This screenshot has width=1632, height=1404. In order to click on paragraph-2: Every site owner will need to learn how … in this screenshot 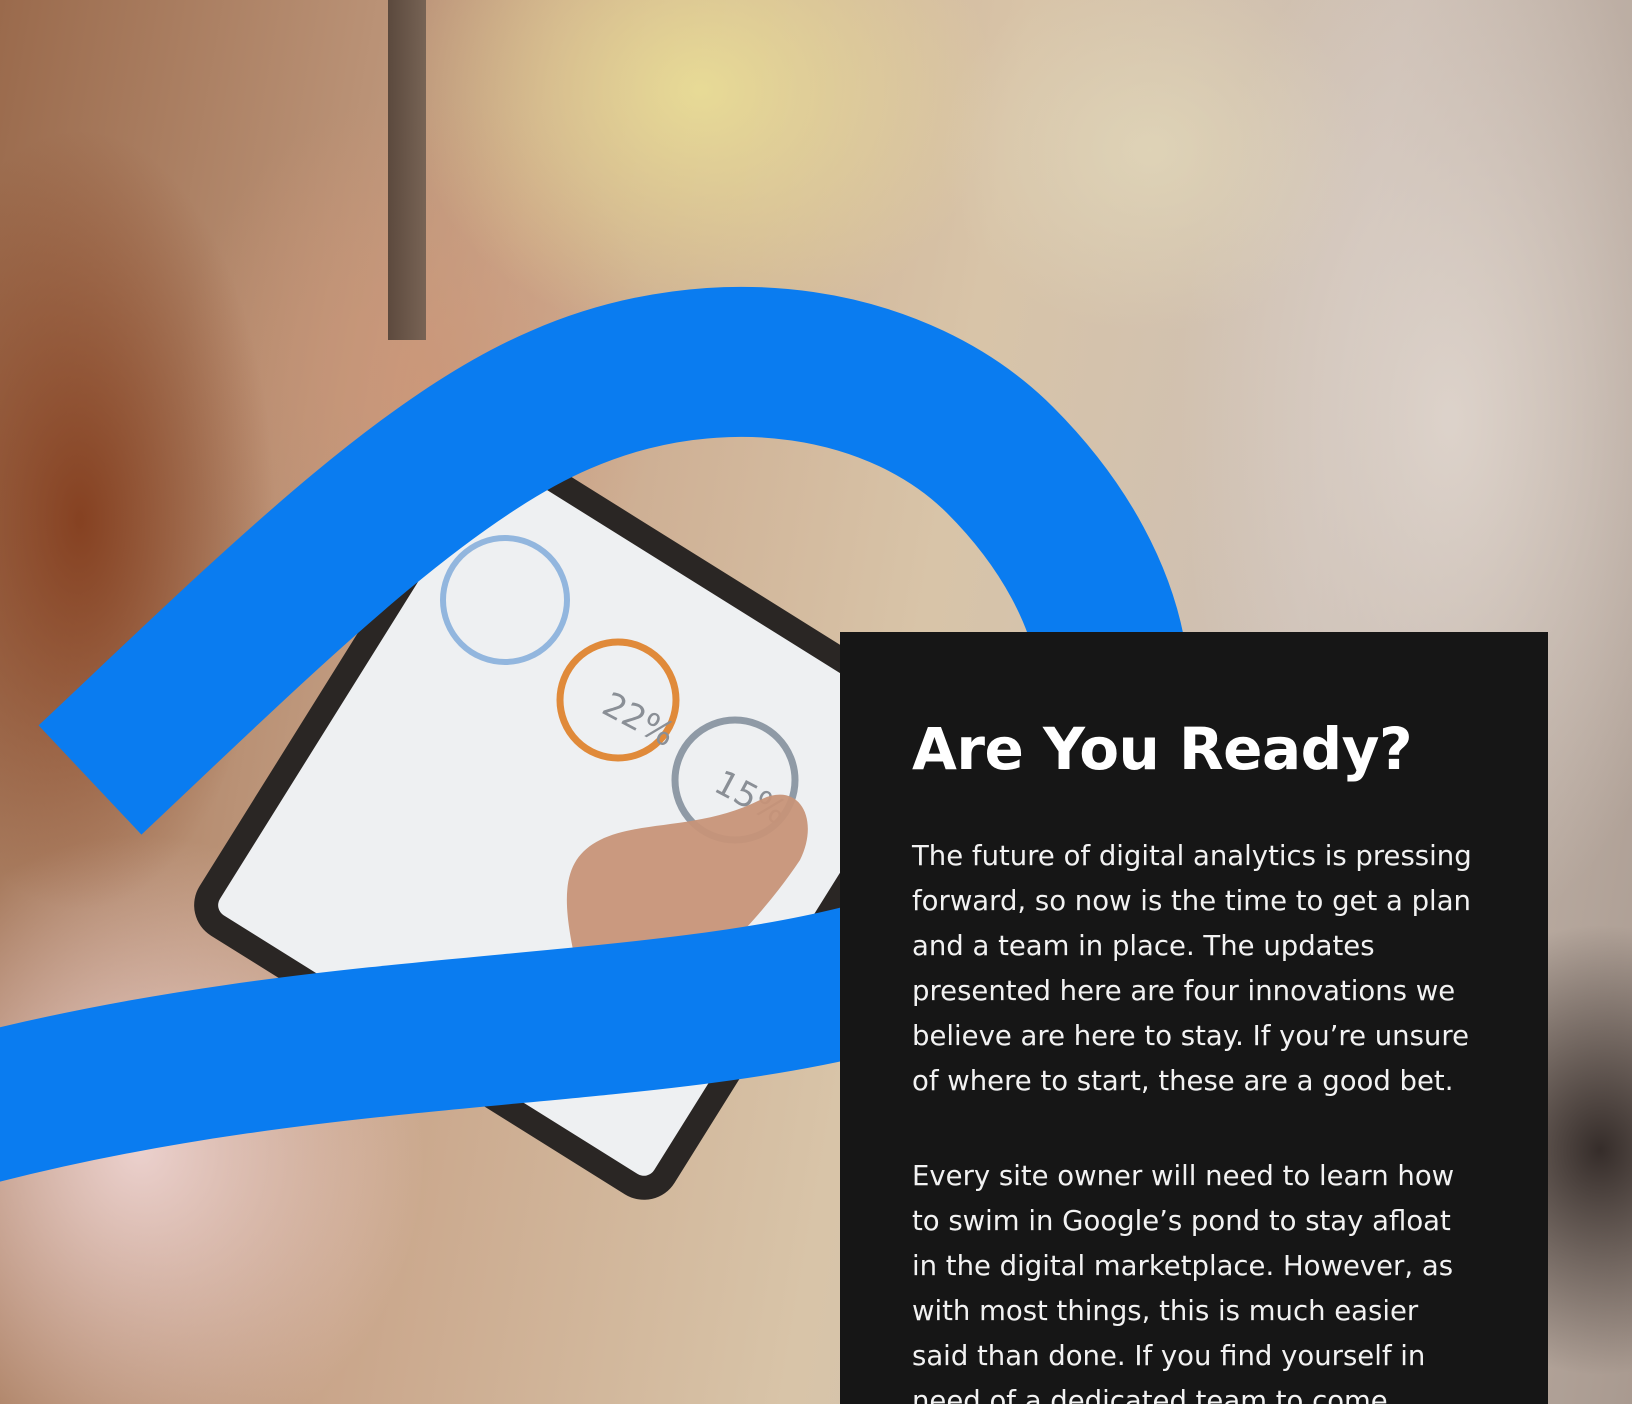, I will do `click(1183, 1282)`.